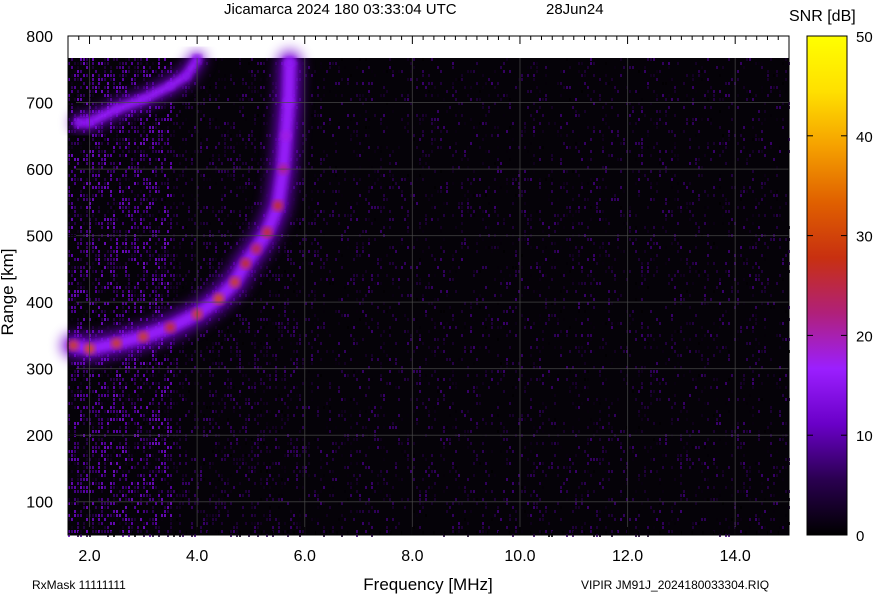  What do you see at coordinates (412, 556) in the screenshot?
I see `x-tick-label: 8.0` at bounding box center [412, 556].